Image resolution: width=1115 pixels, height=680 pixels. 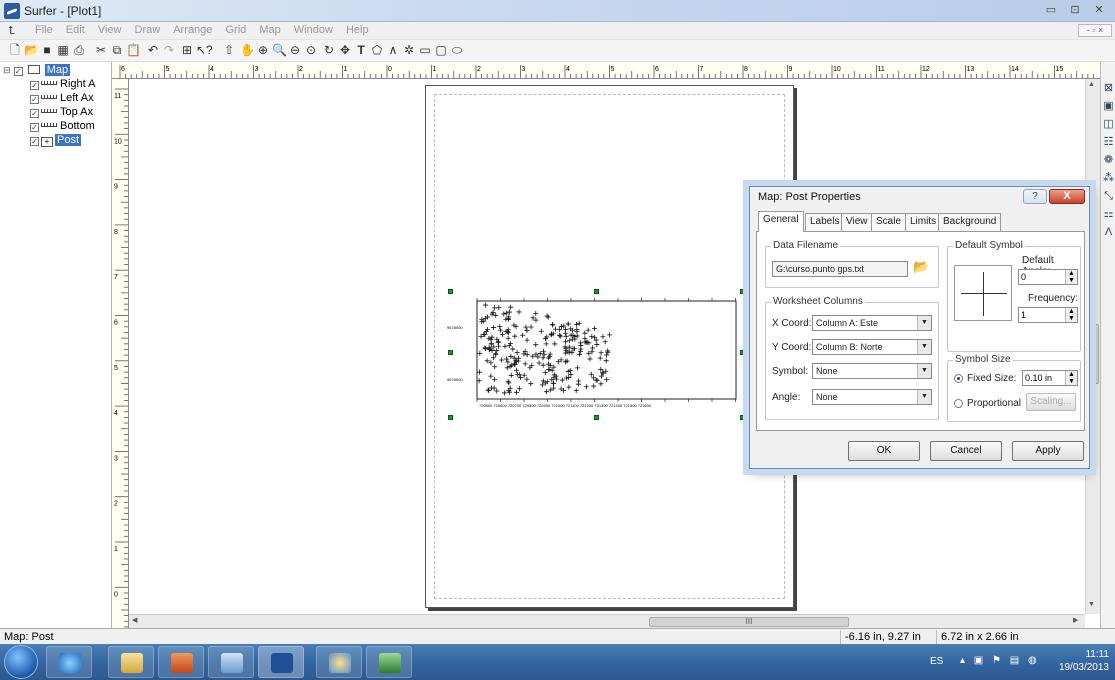 What do you see at coordinates (889, 222) in the screenshot?
I see `tab-scale: Scale` at bounding box center [889, 222].